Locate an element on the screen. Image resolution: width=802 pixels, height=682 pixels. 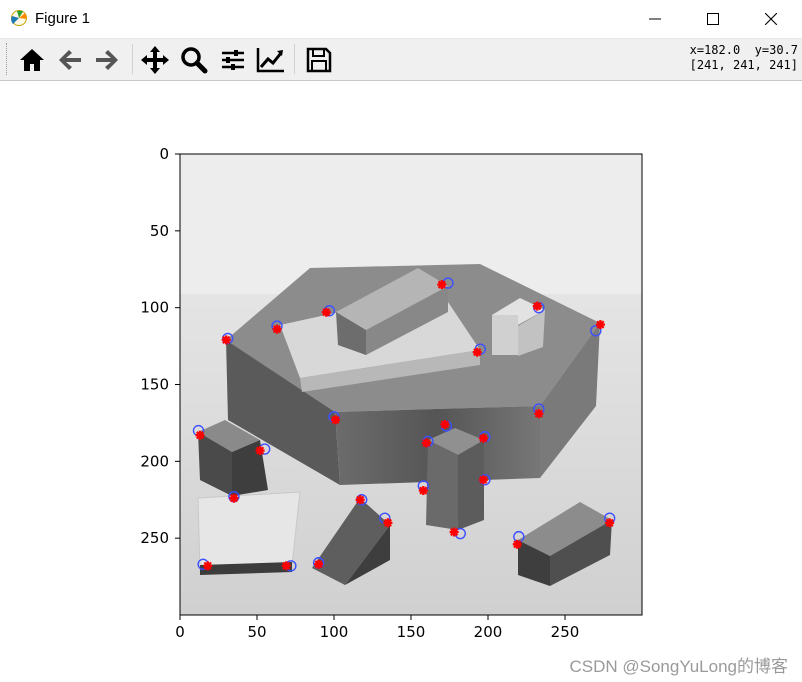
x-tick-label: 50 is located at coordinates (256, 632).